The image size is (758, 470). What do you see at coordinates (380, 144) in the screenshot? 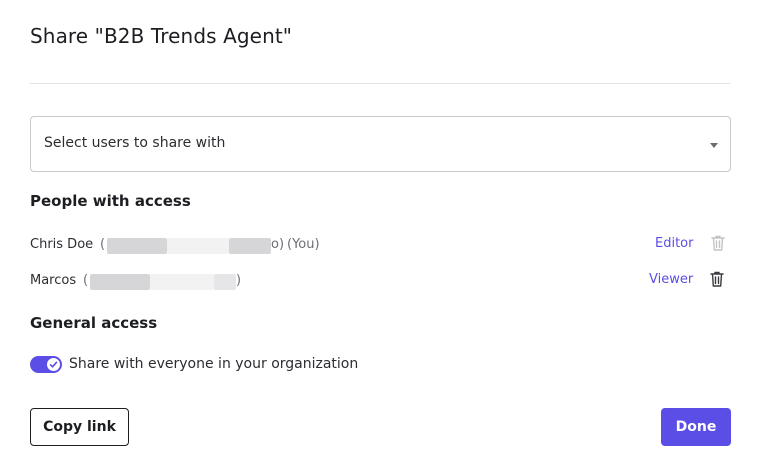
I see `user-select-dropdown: Select users to share with` at bounding box center [380, 144].